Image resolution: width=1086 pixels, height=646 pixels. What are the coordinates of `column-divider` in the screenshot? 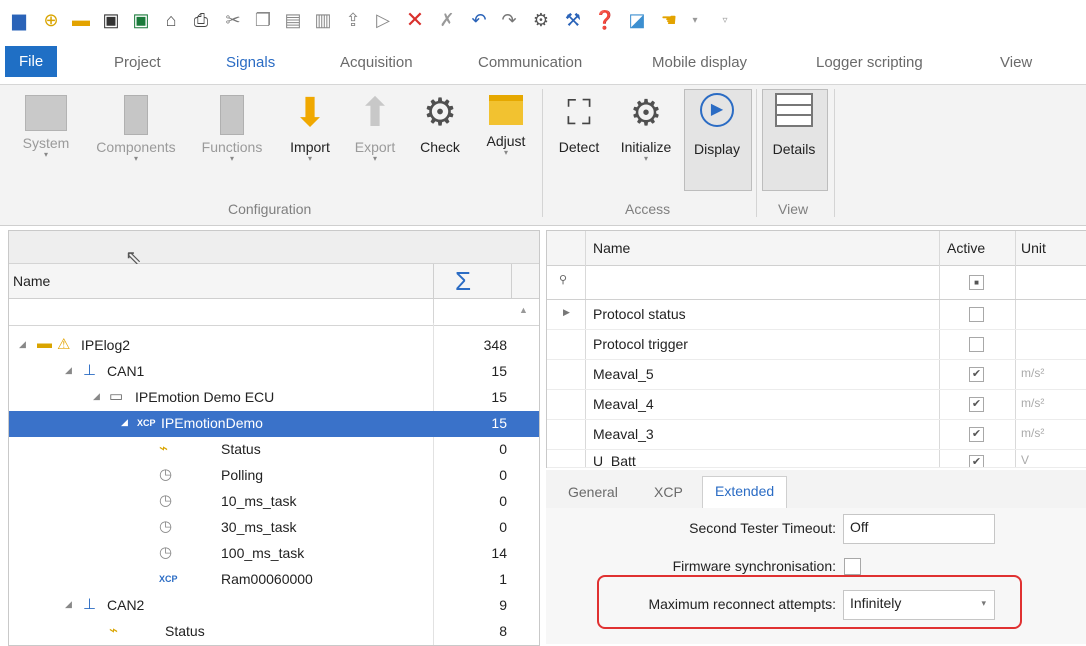 It's located at (433, 312).